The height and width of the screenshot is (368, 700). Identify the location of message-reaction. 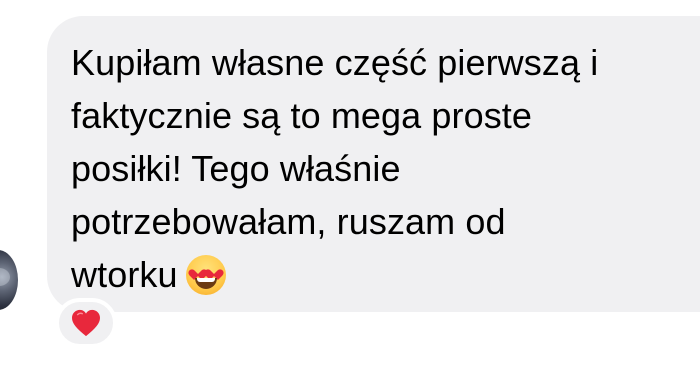
(86, 323).